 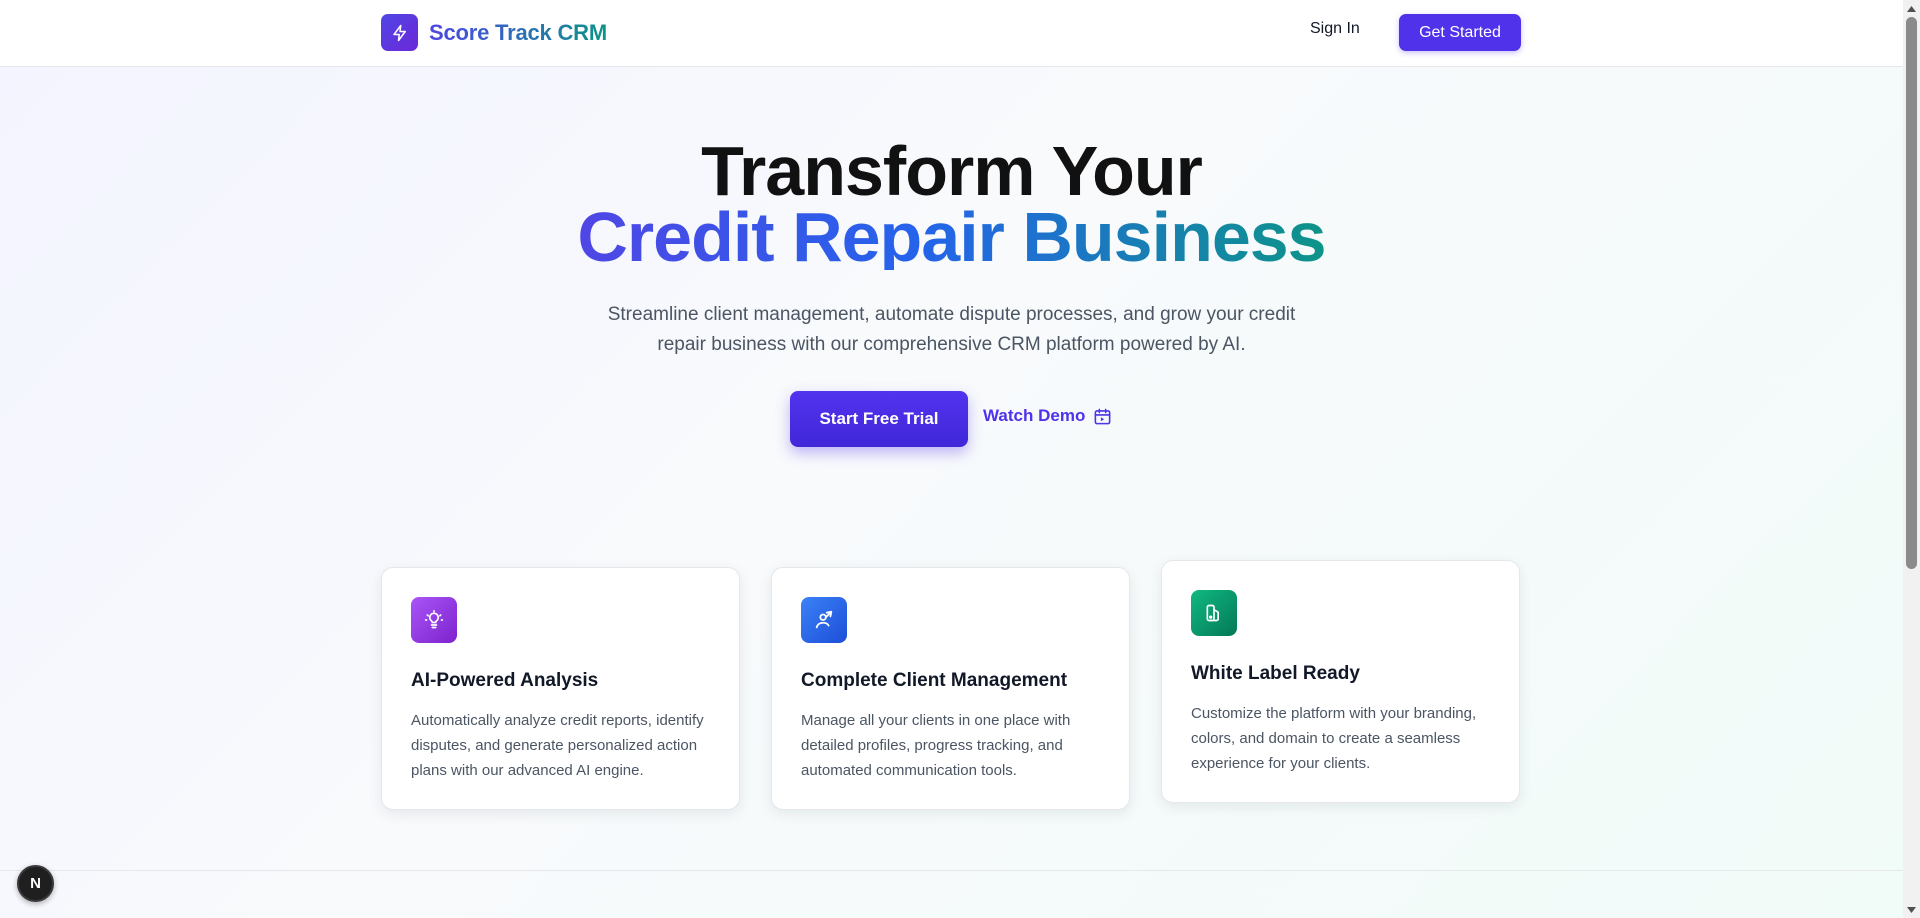 I want to click on scrollbar-thumb, so click(x=1911, y=293).